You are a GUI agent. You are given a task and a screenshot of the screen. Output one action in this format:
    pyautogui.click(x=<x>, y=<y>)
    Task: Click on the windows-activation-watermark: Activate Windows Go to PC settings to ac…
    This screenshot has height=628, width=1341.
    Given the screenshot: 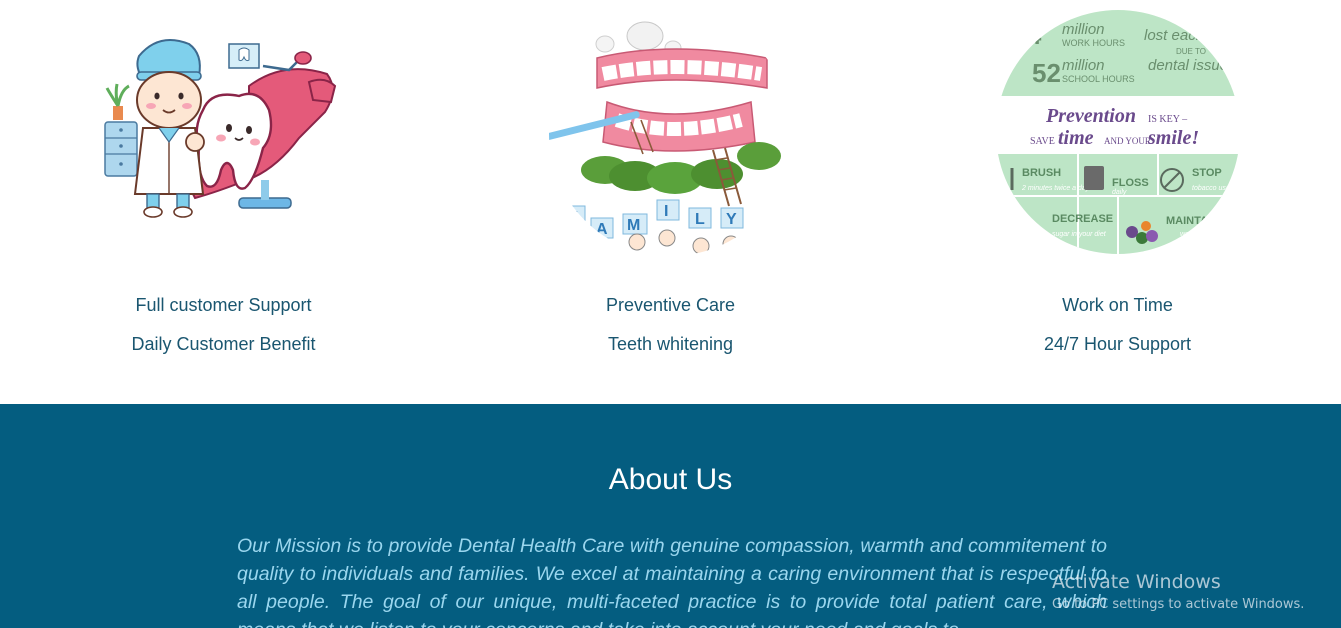 What is the action you would take?
    pyautogui.click(x=1196, y=592)
    